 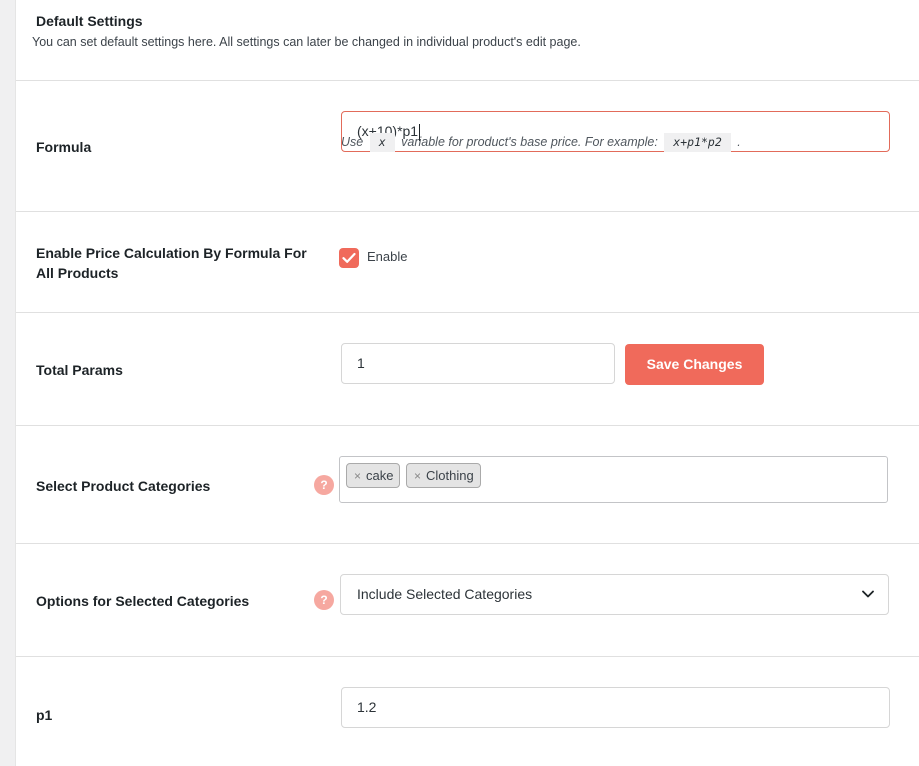 I want to click on tag-label: cake, so click(x=380, y=475).